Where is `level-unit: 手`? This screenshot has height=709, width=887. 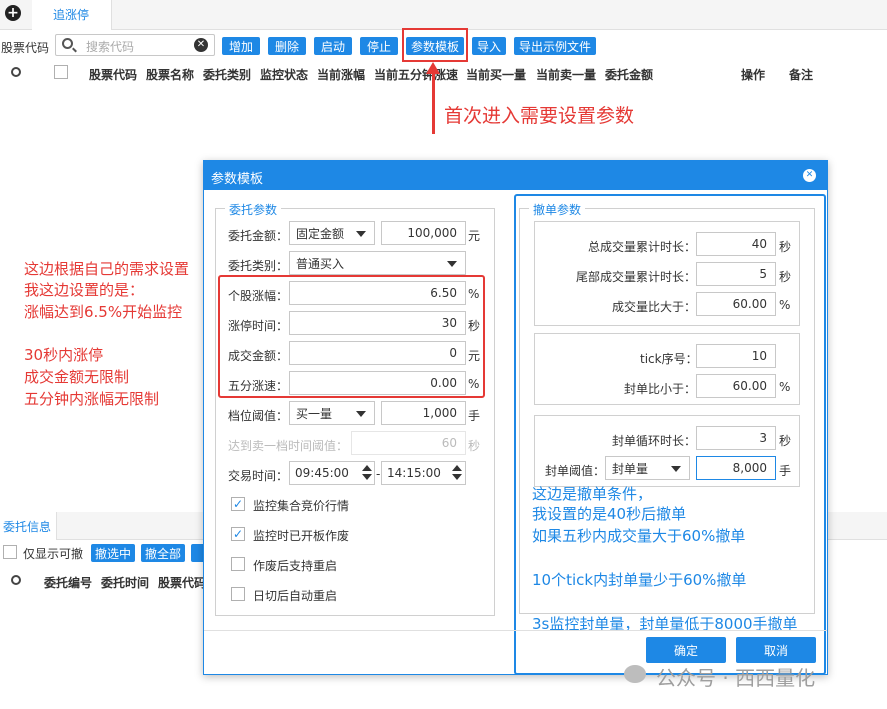 level-unit: 手 is located at coordinates (474, 416).